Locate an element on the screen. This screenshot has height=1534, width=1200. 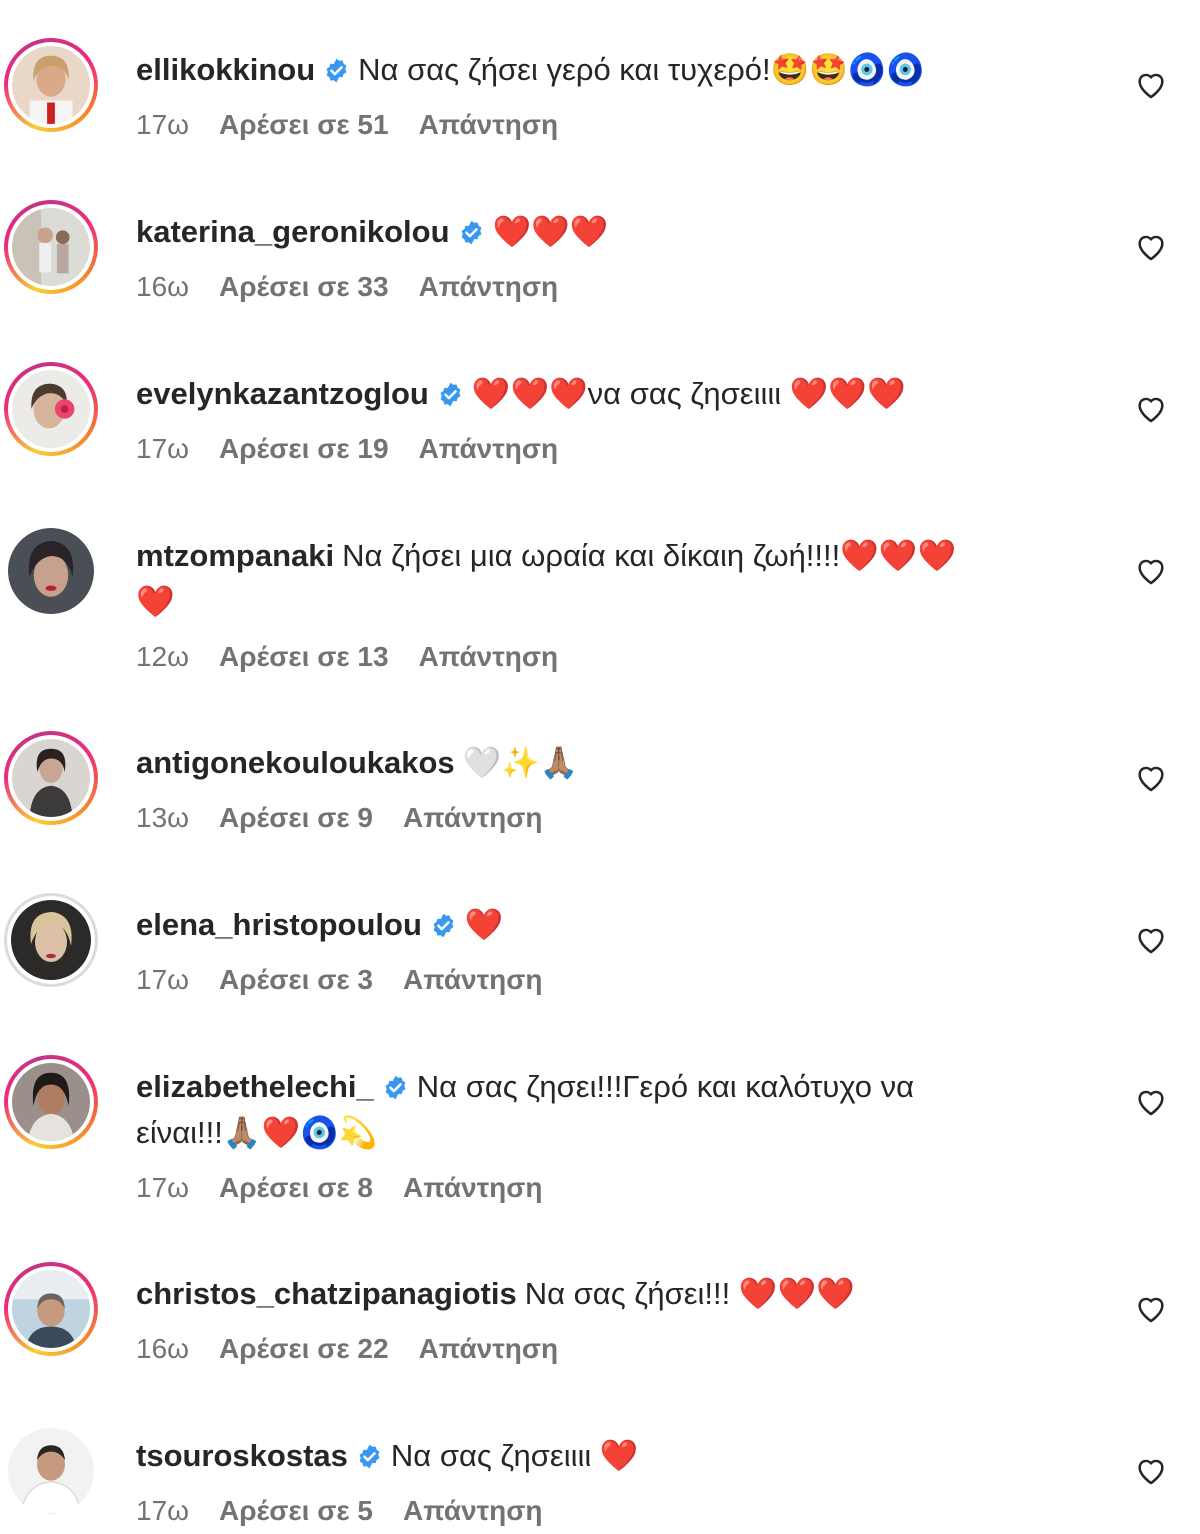
comment-username: elena_hristopoulou is located at coordinates (279, 924).